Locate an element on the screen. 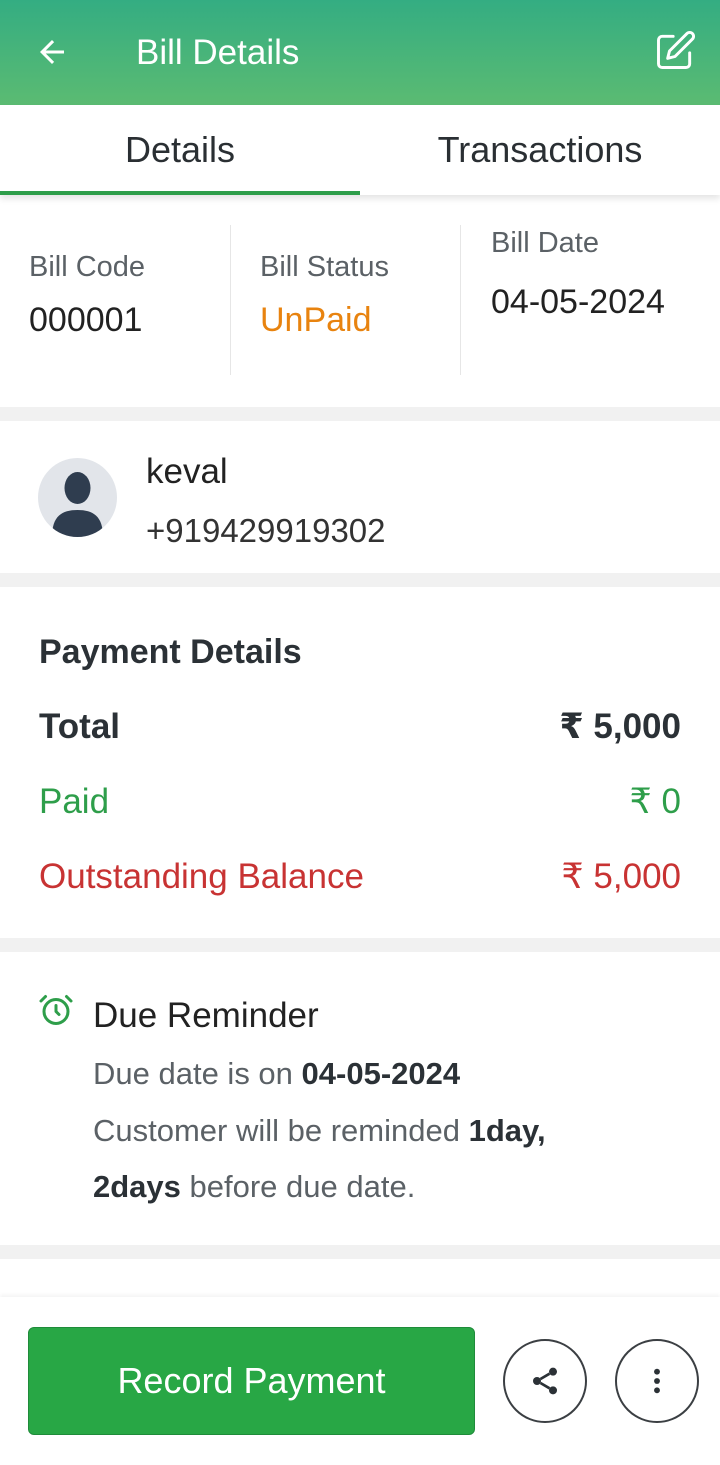  due-date-text: Due date is on 04-05-2024 is located at coordinates (393, 1074).